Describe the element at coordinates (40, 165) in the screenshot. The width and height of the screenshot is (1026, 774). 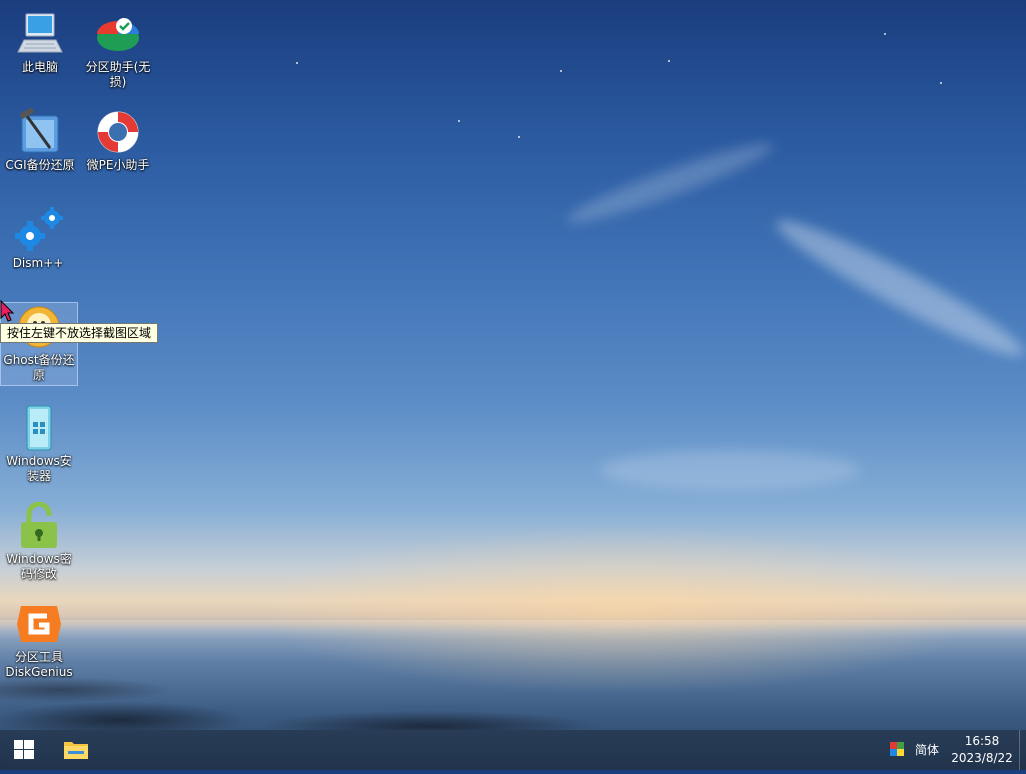
I see `desktop-icon-label: CGI备份还原` at that location.